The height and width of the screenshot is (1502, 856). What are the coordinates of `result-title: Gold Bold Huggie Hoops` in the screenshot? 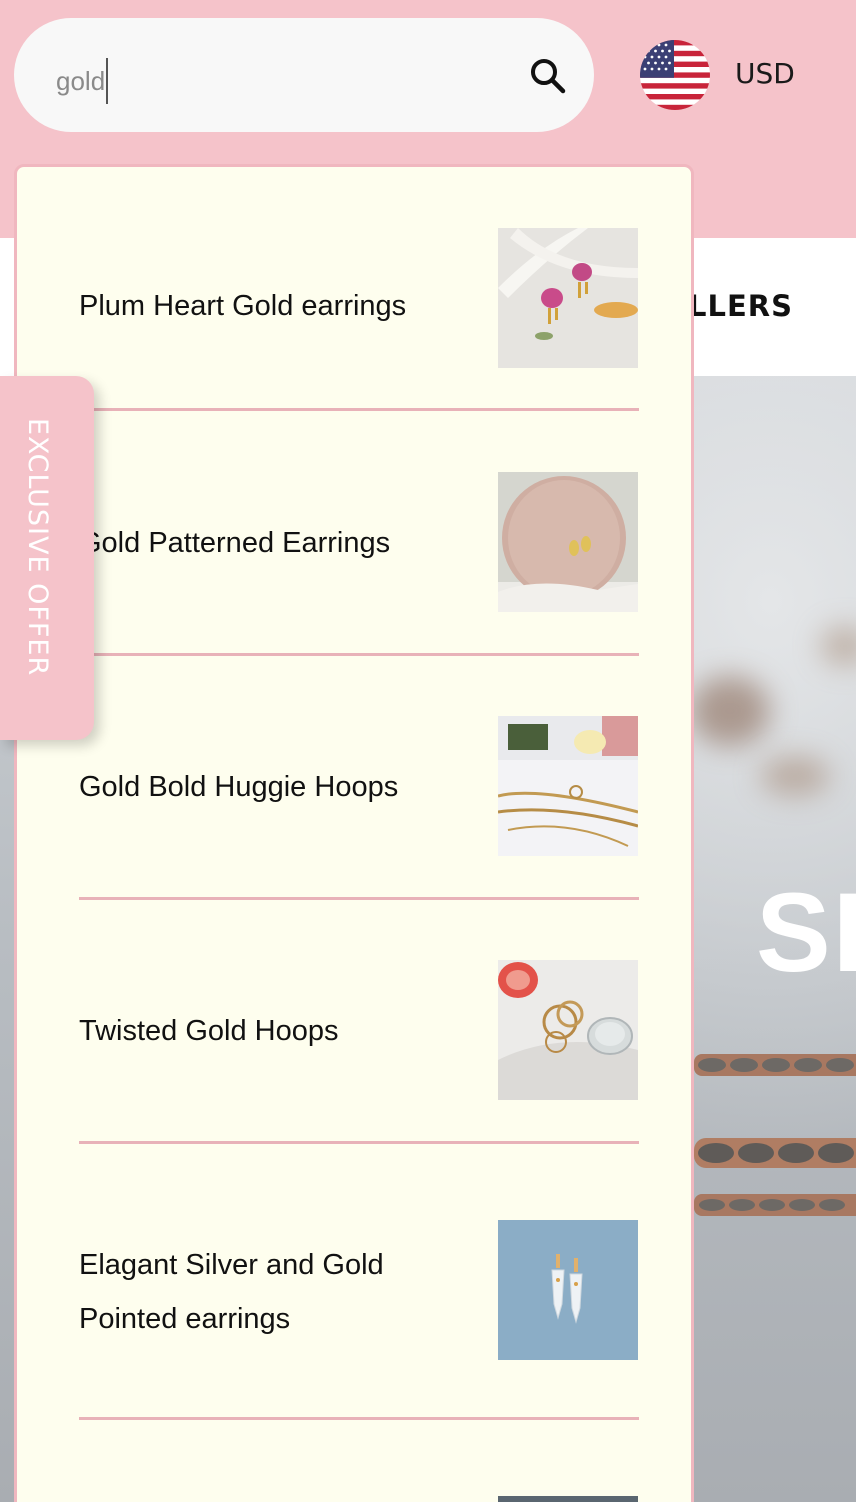 It's located at (279, 787).